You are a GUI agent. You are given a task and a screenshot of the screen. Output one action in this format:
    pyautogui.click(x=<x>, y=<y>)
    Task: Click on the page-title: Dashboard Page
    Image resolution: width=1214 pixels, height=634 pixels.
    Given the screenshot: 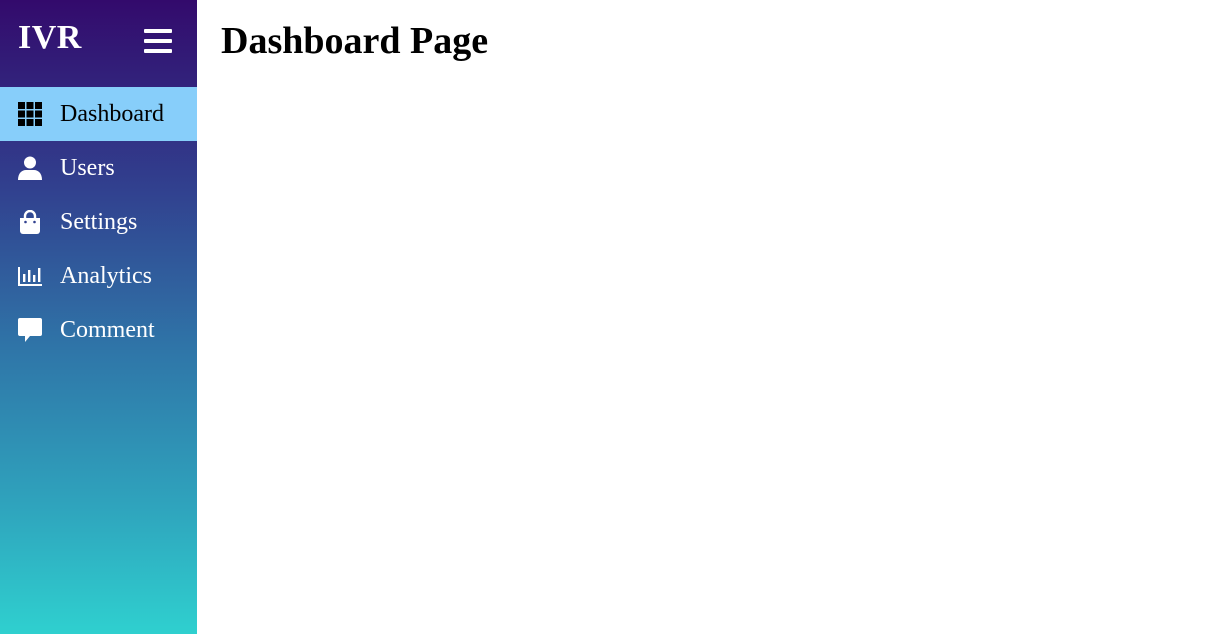 What is the action you would take?
    pyautogui.click(x=355, y=41)
    